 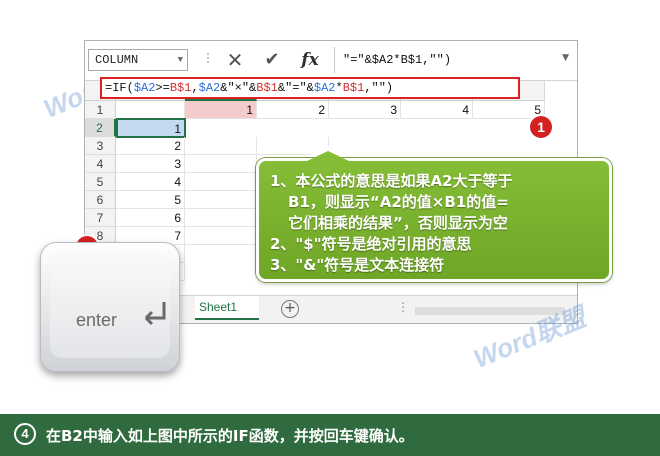 I want to click on enter-key-label: enter, so click(x=97, y=320).